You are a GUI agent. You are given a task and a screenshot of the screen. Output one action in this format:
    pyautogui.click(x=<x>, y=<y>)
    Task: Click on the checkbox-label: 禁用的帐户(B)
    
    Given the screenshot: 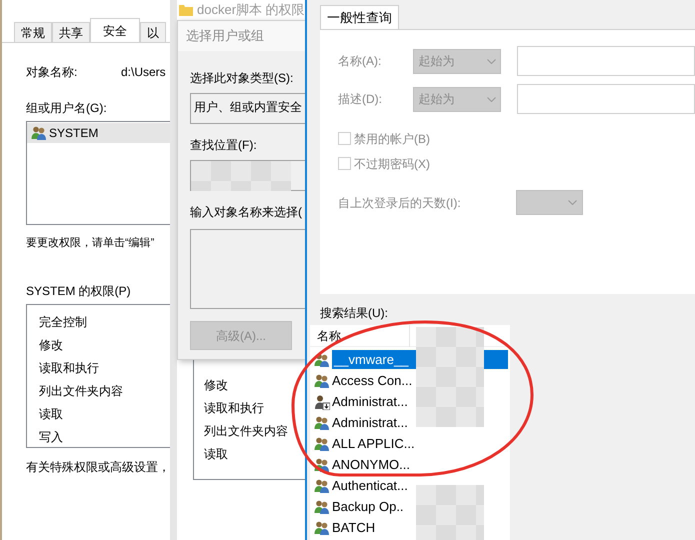 What is the action you would take?
    pyautogui.click(x=392, y=139)
    